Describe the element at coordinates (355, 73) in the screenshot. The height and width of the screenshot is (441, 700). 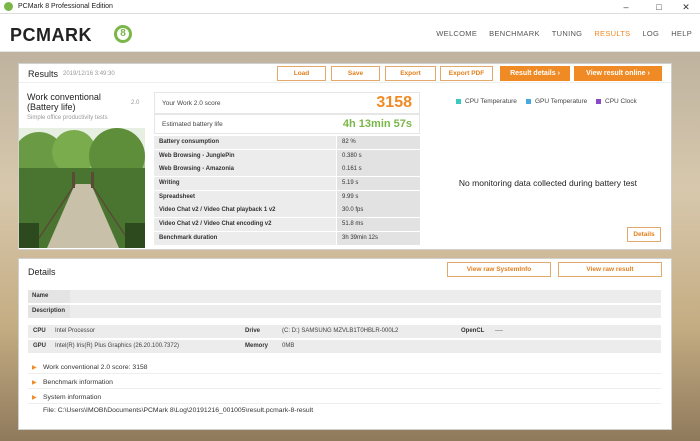
I see `save-button: Save` at that location.